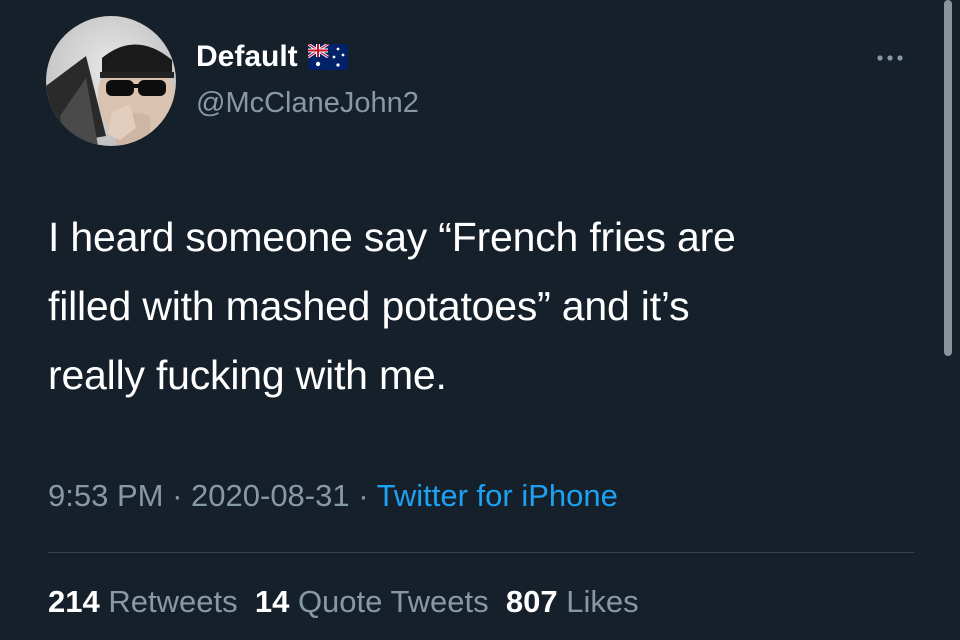 The image size is (960, 640). I want to click on tweet-time: 9:53 PM, so click(105, 495).